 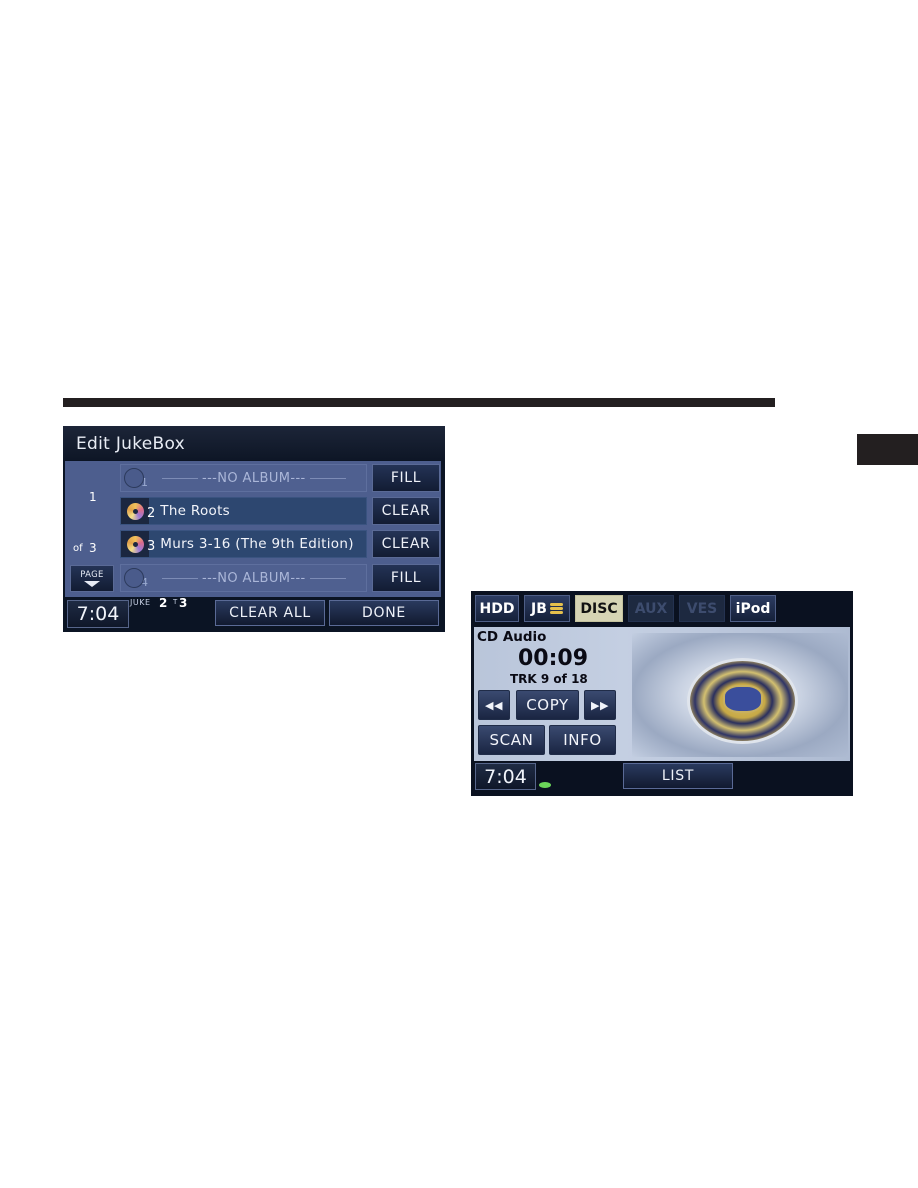 What do you see at coordinates (151, 546) in the screenshot?
I see `slot-number: 3` at bounding box center [151, 546].